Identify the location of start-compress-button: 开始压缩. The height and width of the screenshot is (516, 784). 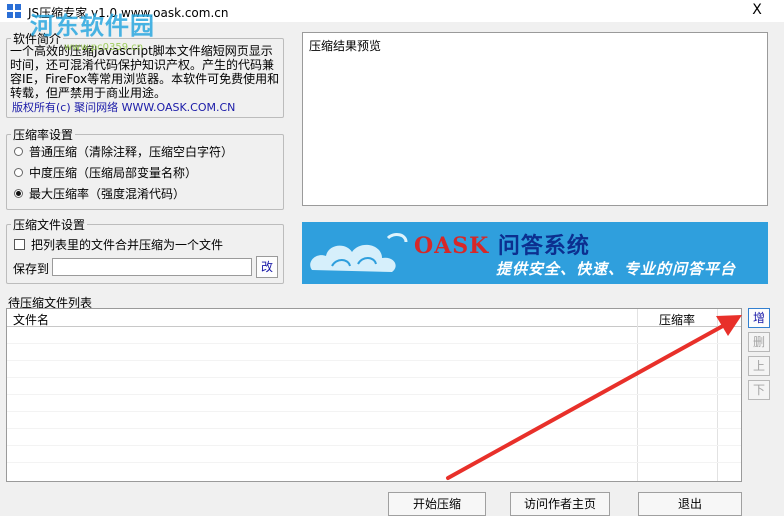
(437, 504).